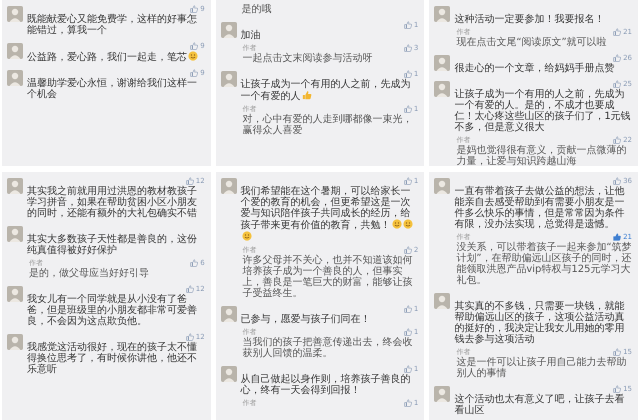 The width and height of the screenshot is (640, 420). Describe the element at coordinates (543, 111) in the screenshot. I see `comment-text: 让孩子成为一个有用的人之前，先成为一个有爱的人。是的，不成才也要成仁！太心疼这些山区的孩子们了，1元钱不多，但是意义很大` at that location.